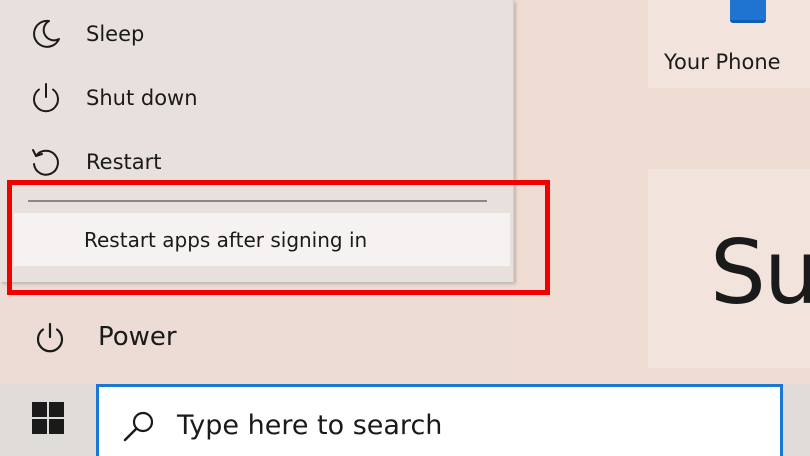 The width and height of the screenshot is (810, 456). I want to click on restart-apps-option-label: Restart apps after signing in, so click(226, 239).